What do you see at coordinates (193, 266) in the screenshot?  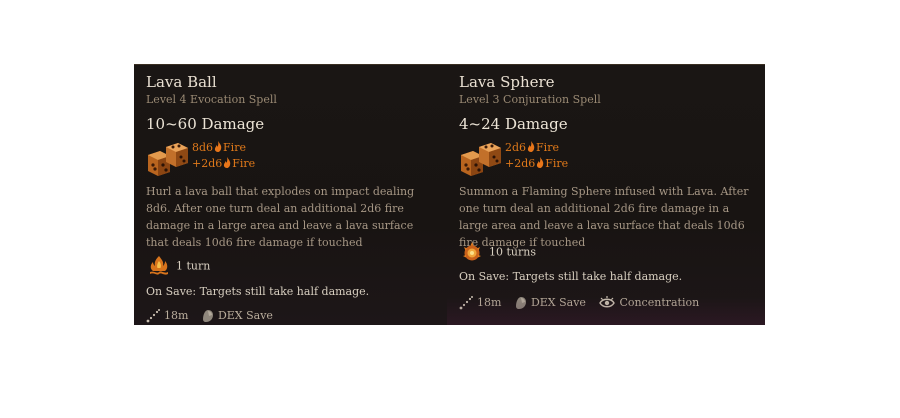 I see `duration-text: 1 turn` at bounding box center [193, 266].